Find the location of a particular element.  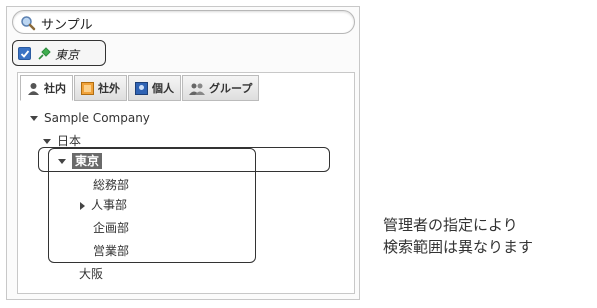

tree-node-osaka: 大阪 is located at coordinates (91, 273).